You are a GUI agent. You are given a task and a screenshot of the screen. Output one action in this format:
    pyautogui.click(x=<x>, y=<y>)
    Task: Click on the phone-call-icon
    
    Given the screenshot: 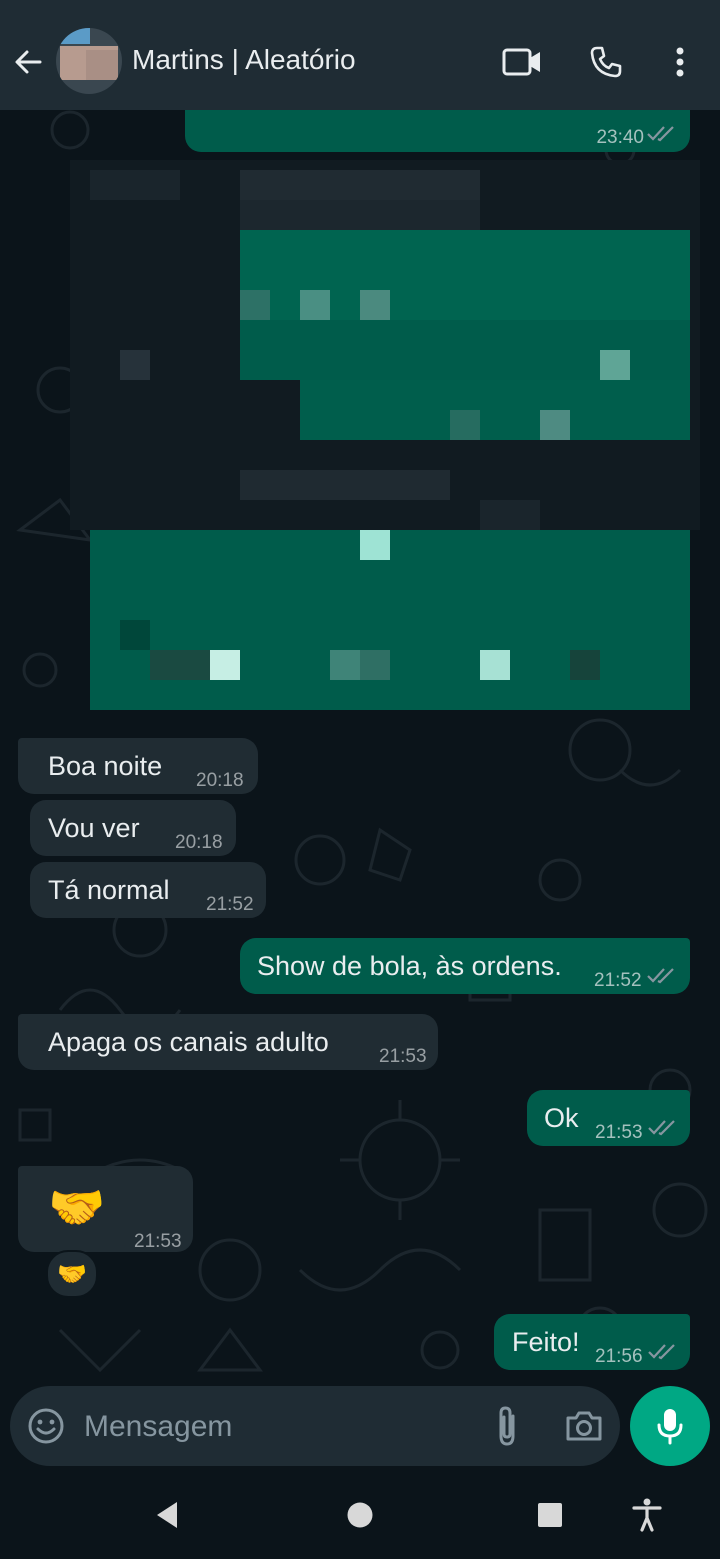 What is the action you would take?
    pyautogui.click(x=606, y=62)
    